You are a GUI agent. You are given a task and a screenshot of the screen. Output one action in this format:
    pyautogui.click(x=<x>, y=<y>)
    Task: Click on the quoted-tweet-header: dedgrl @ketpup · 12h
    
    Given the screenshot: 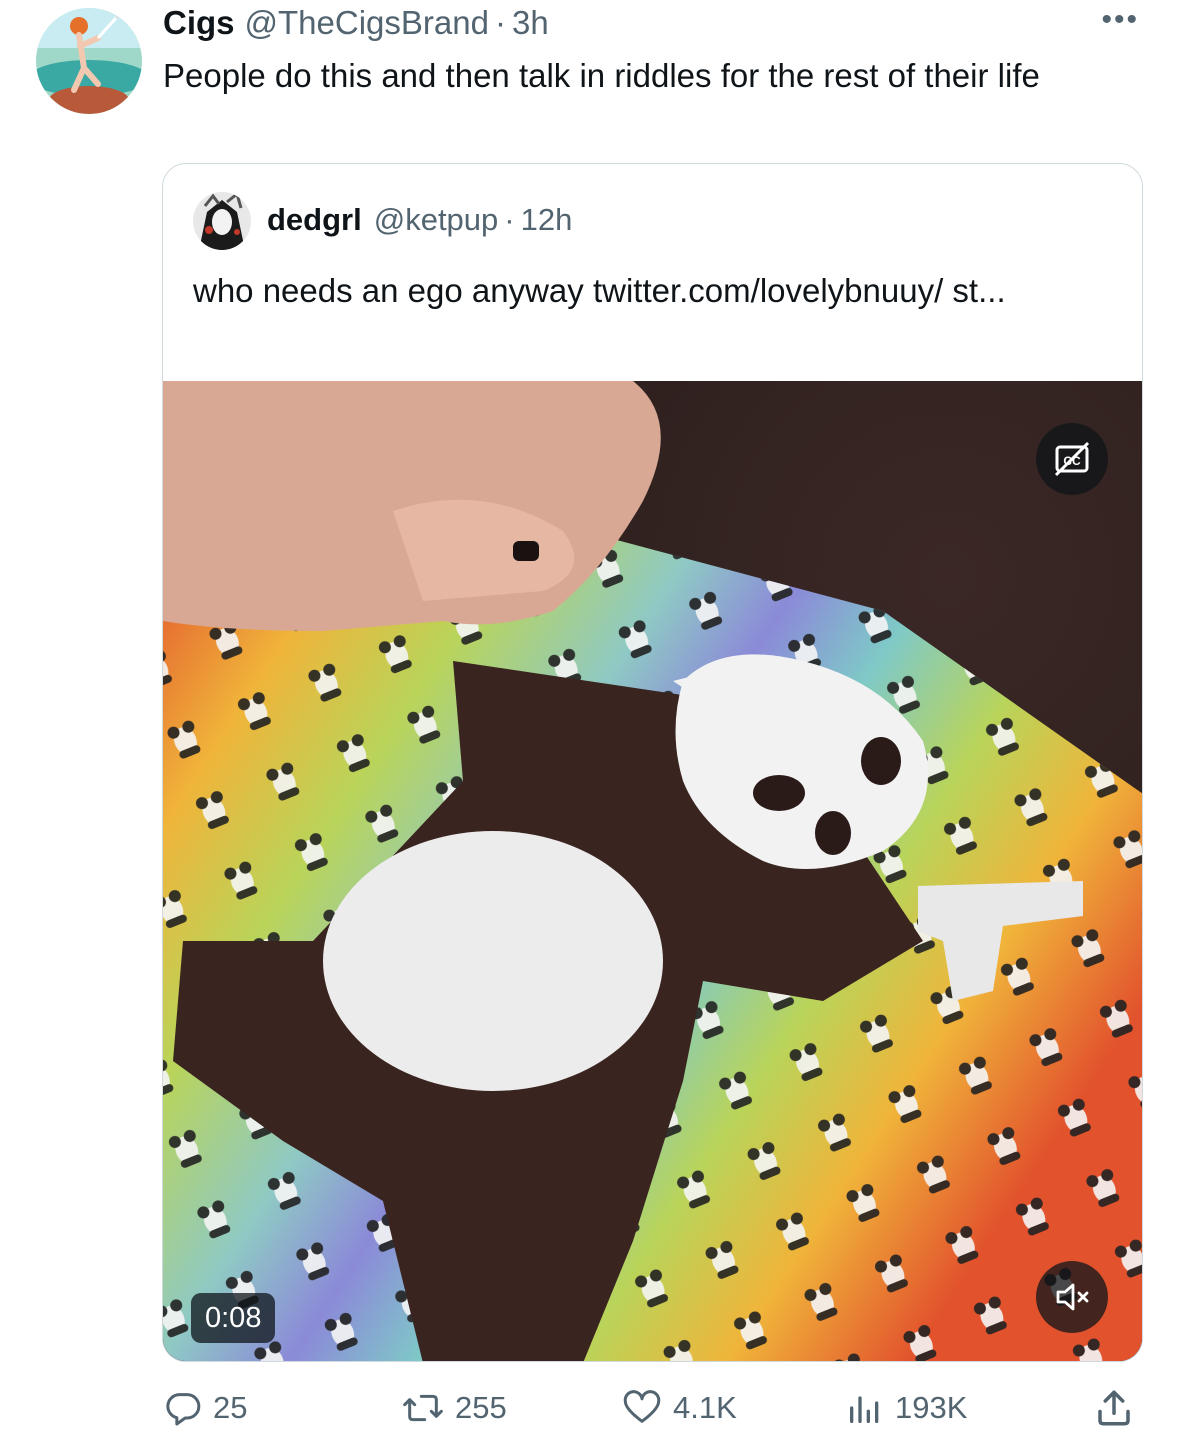 What is the action you would take?
    pyautogui.click(x=419, y=220)
    